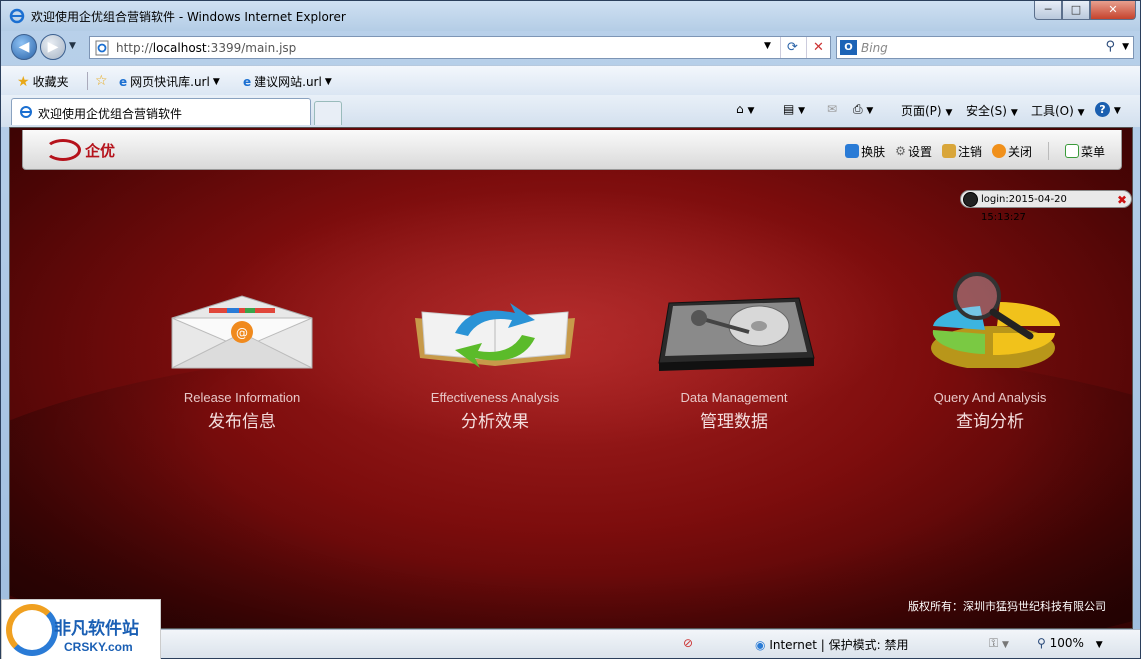 Image resolution: width=1141 pixels, height=659 pixels. I want to click on search-icon: ⚲, so click(1110, 46).